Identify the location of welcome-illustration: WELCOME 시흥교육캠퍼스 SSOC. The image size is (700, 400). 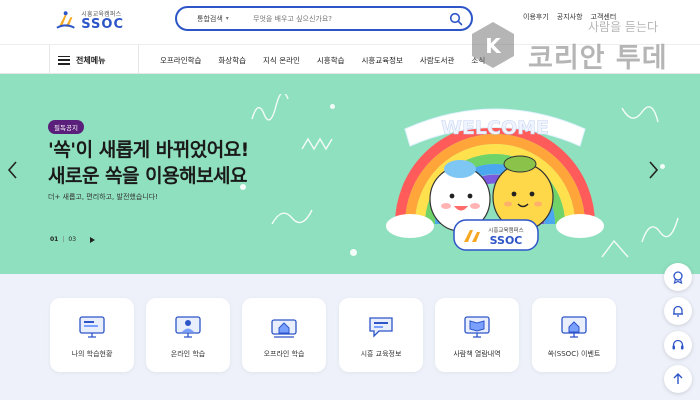
(495, 179).